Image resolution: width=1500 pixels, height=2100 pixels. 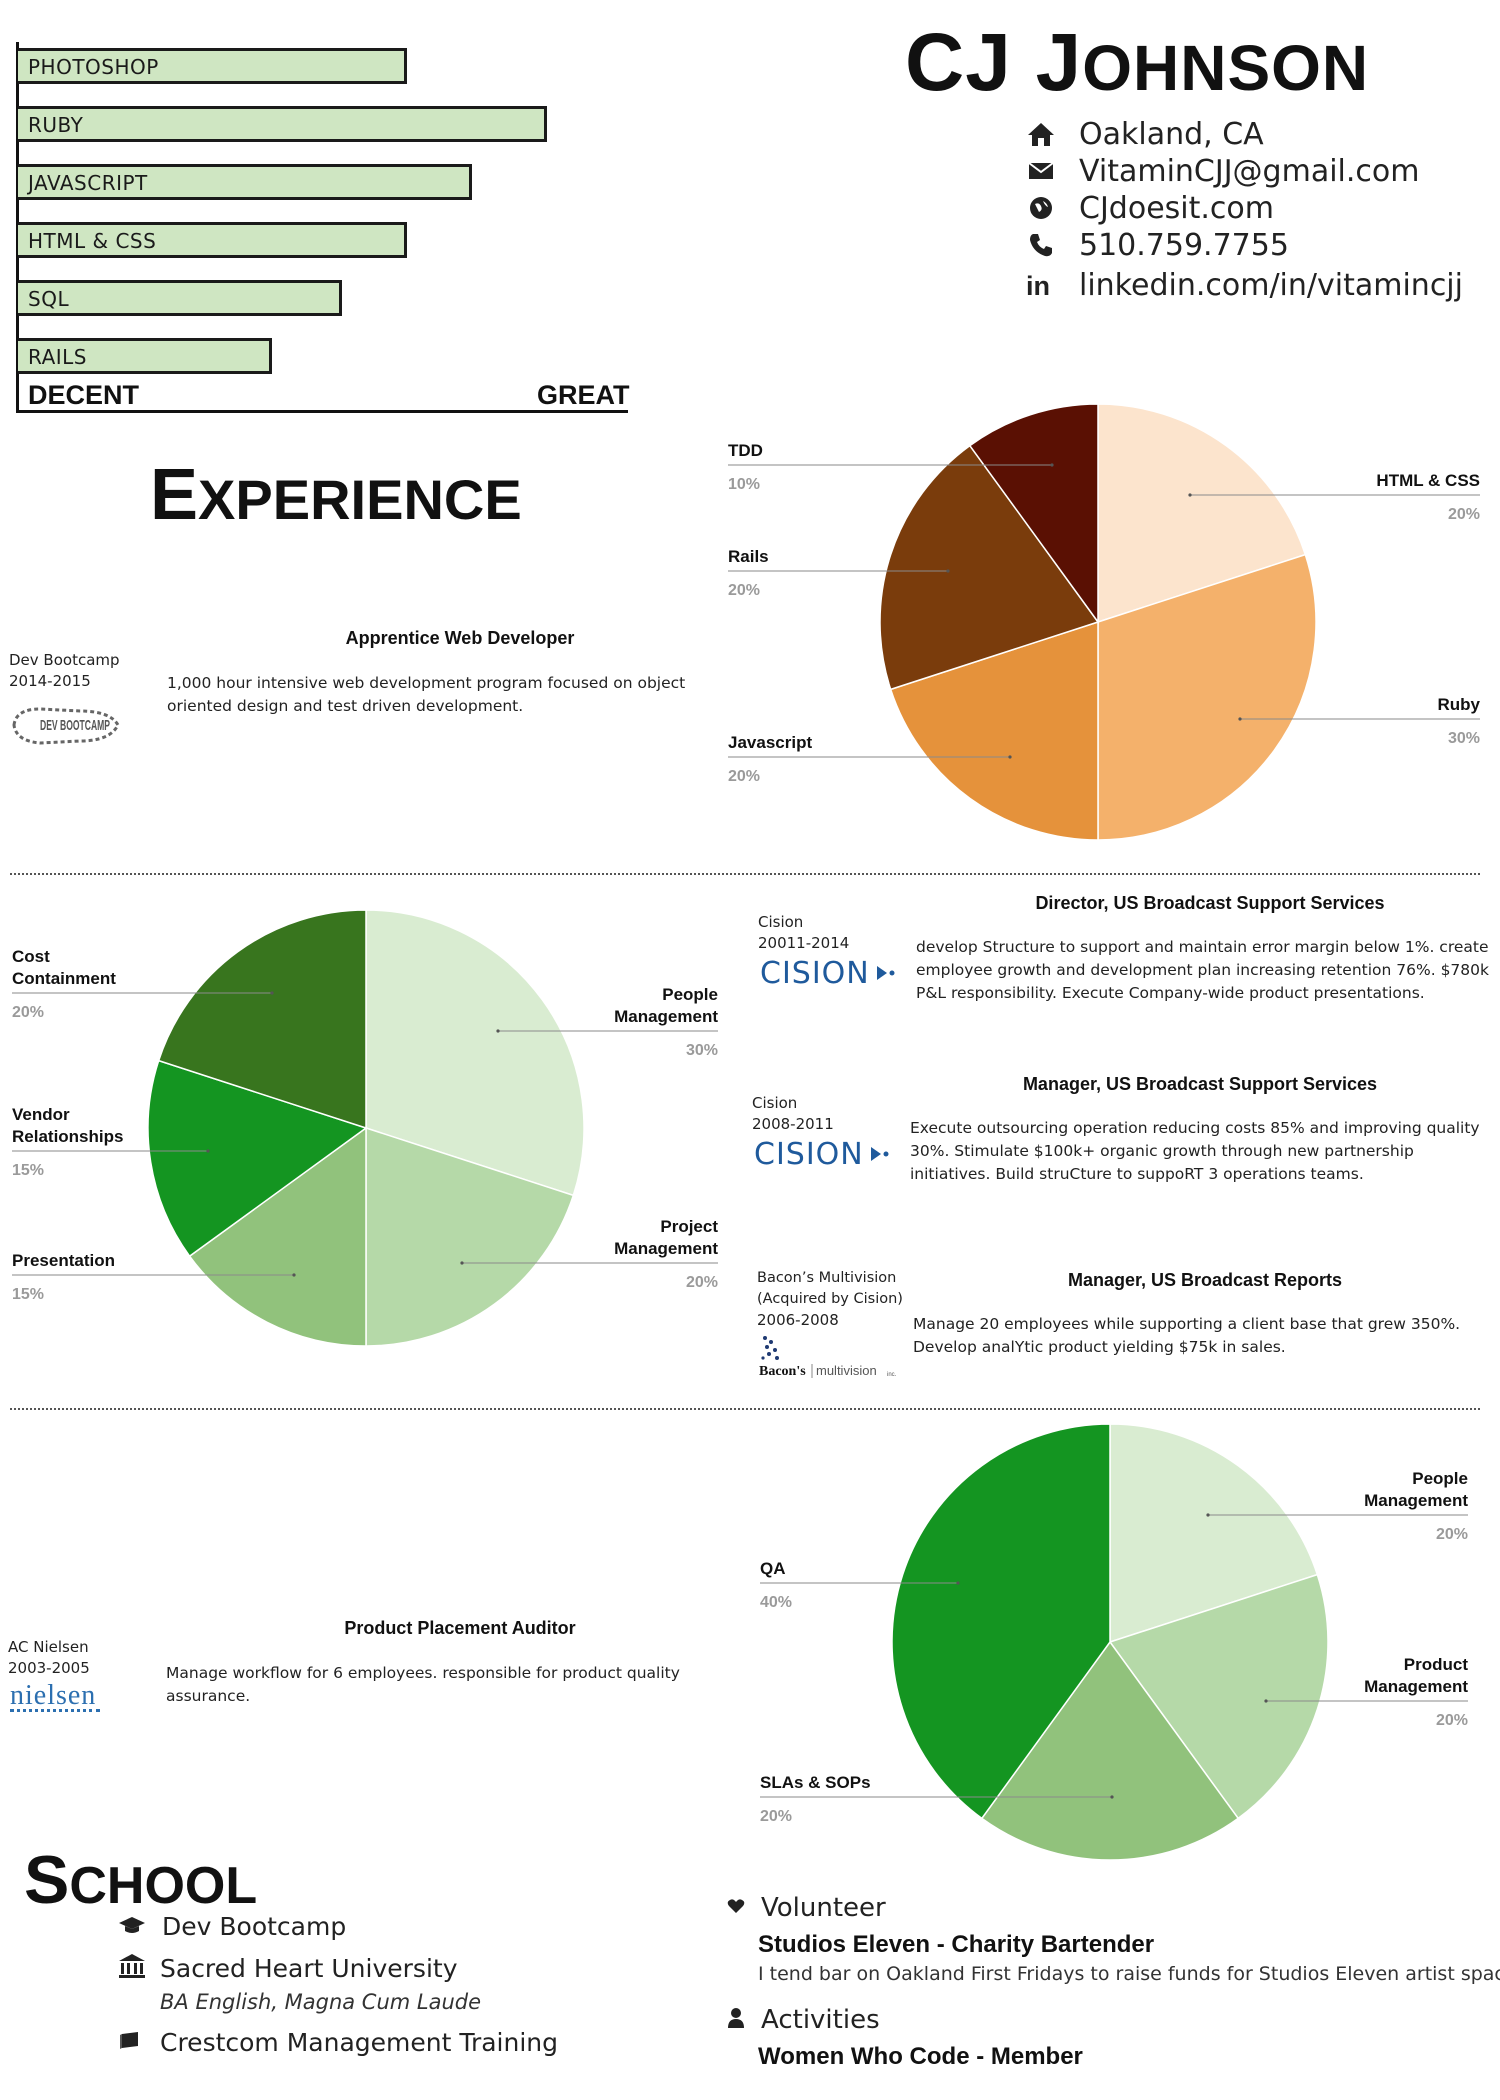 What do you see at coordinates (254, 1926) in the screenshot?
I see `school-item-name: Dev Bootcamp` at bounding box center [254, 1926].